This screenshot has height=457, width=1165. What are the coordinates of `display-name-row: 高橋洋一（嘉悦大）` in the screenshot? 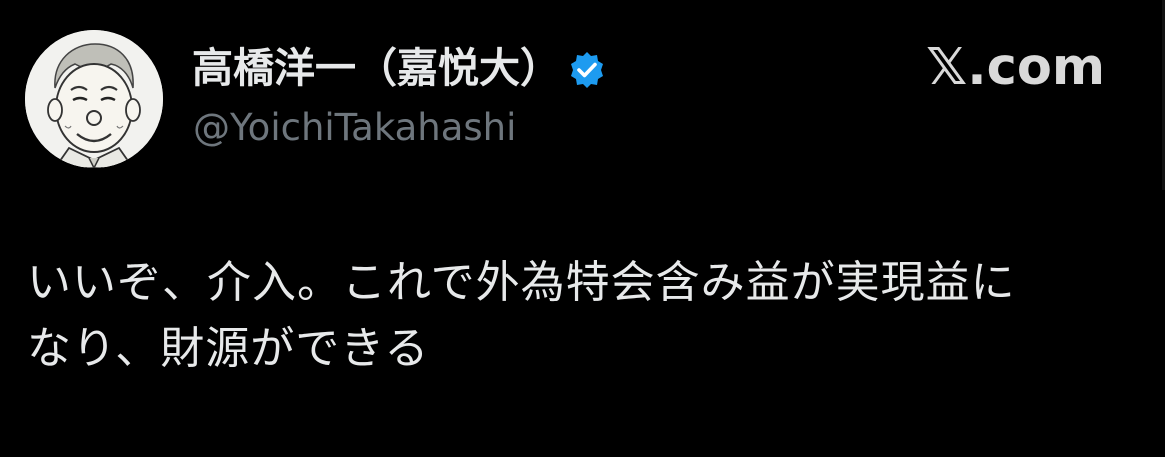 It's located at (399, 68).